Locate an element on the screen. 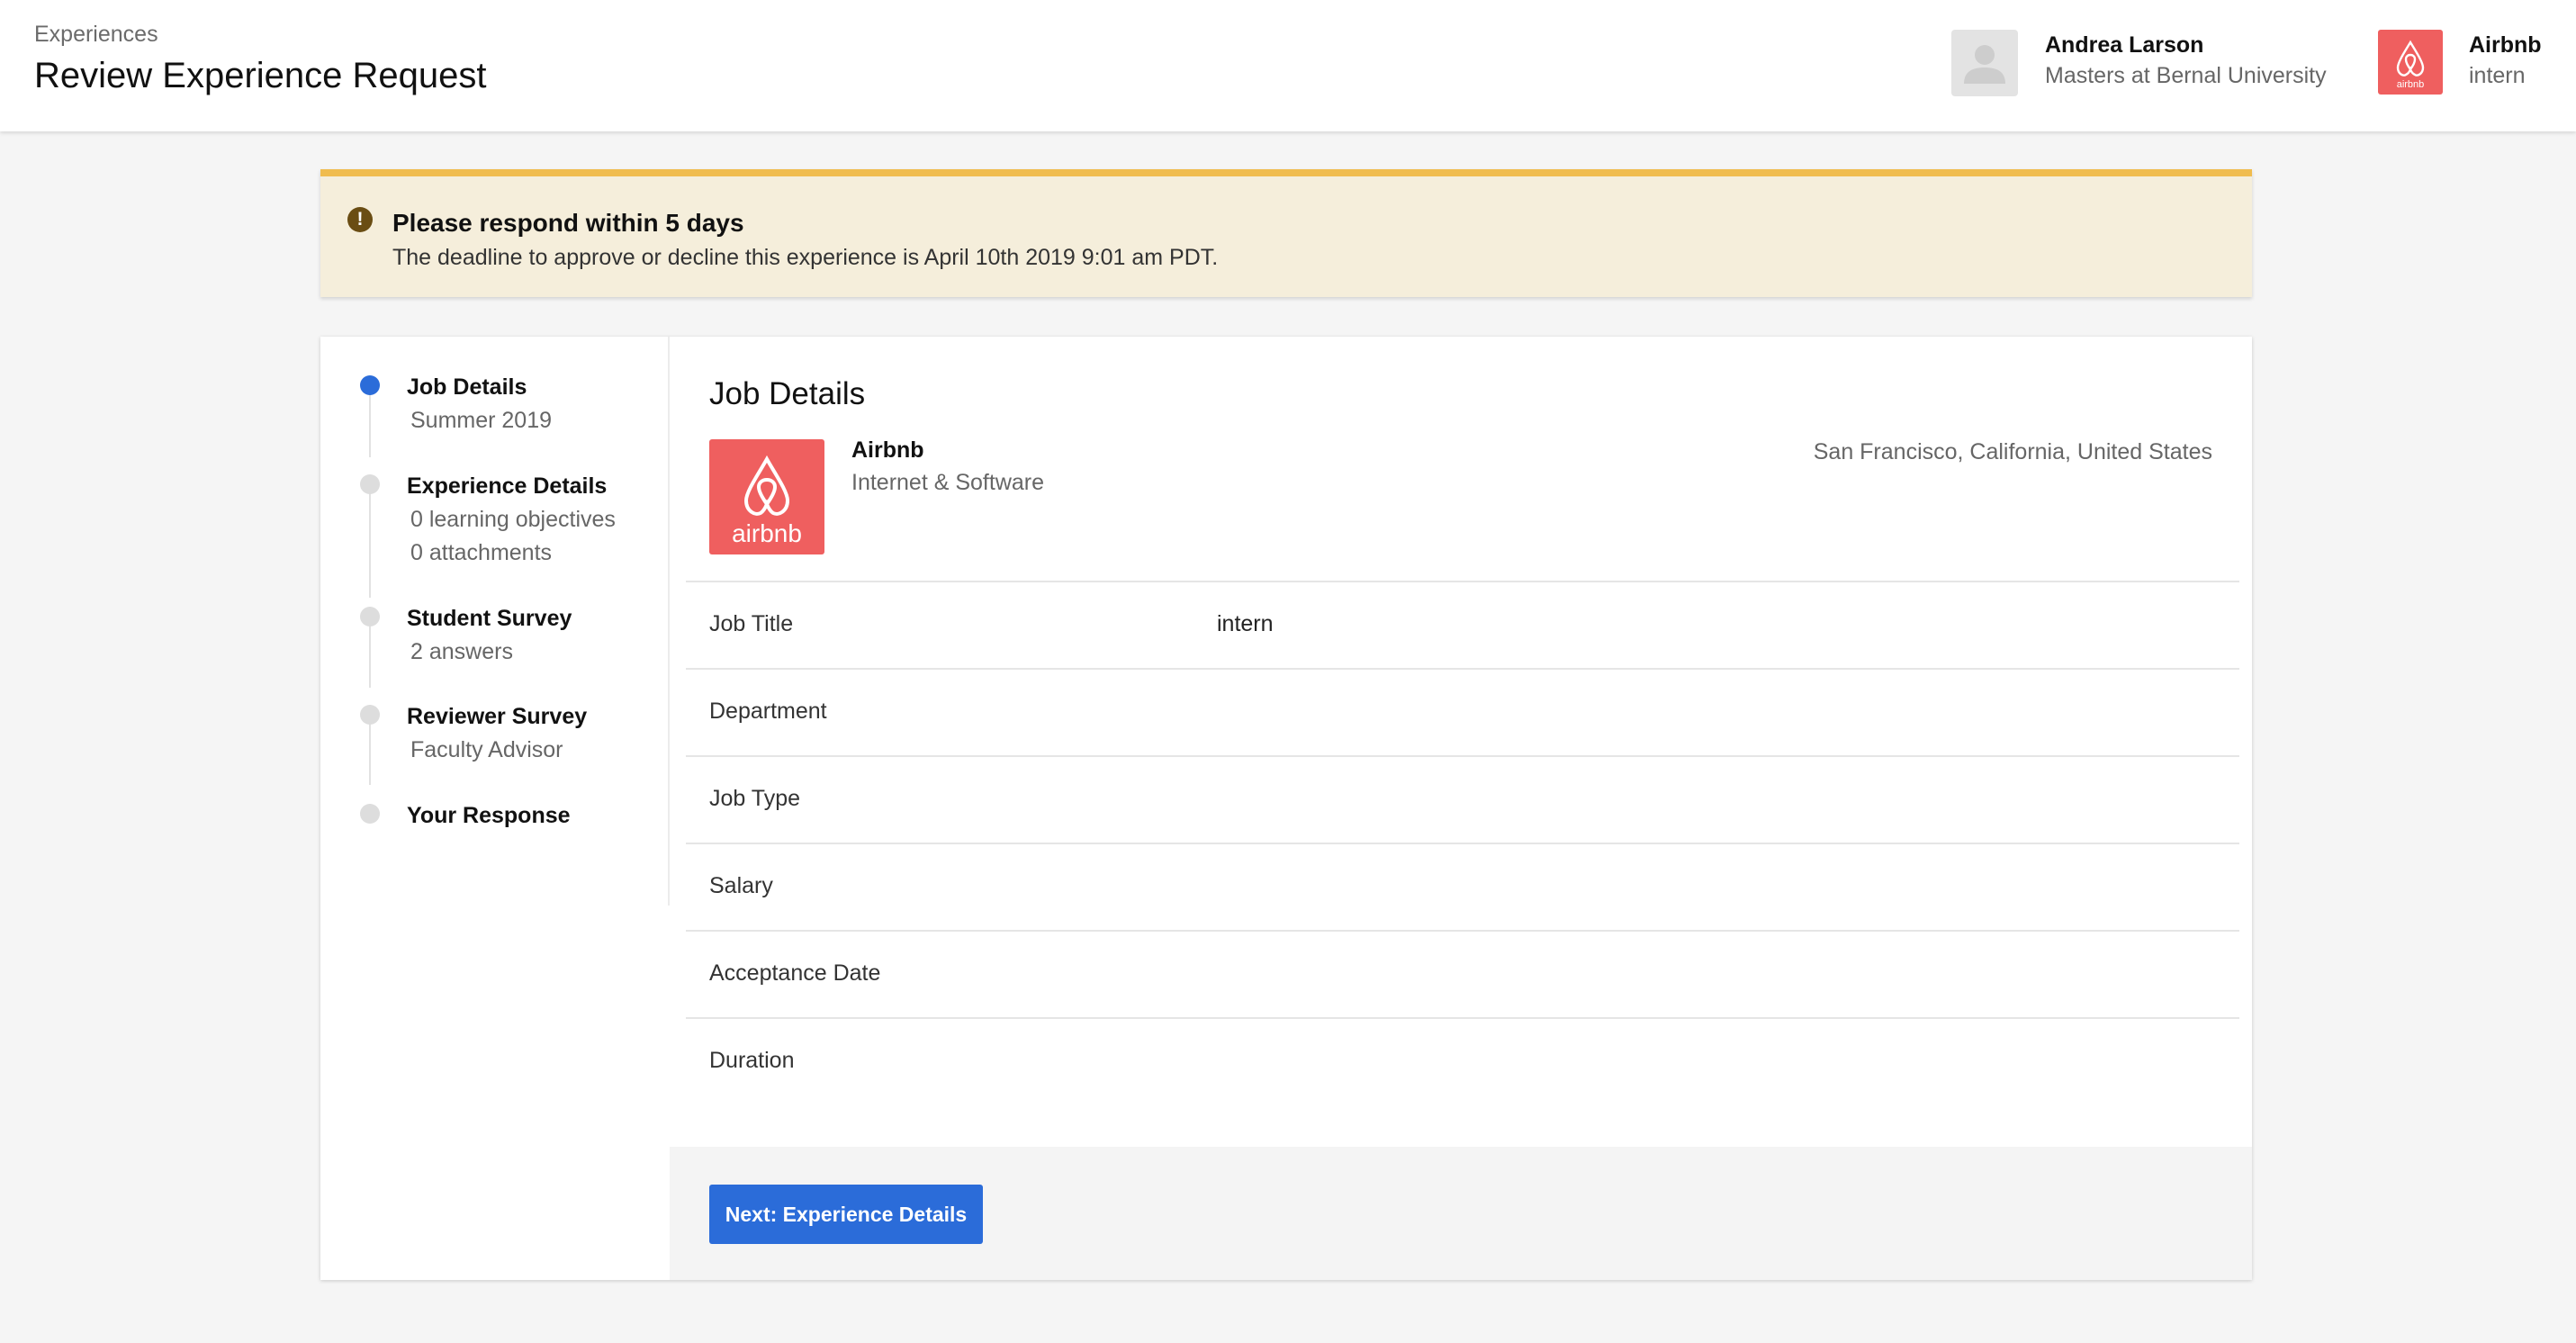  step-sub: 0 learning objectives is located at coordinates (513, 519).